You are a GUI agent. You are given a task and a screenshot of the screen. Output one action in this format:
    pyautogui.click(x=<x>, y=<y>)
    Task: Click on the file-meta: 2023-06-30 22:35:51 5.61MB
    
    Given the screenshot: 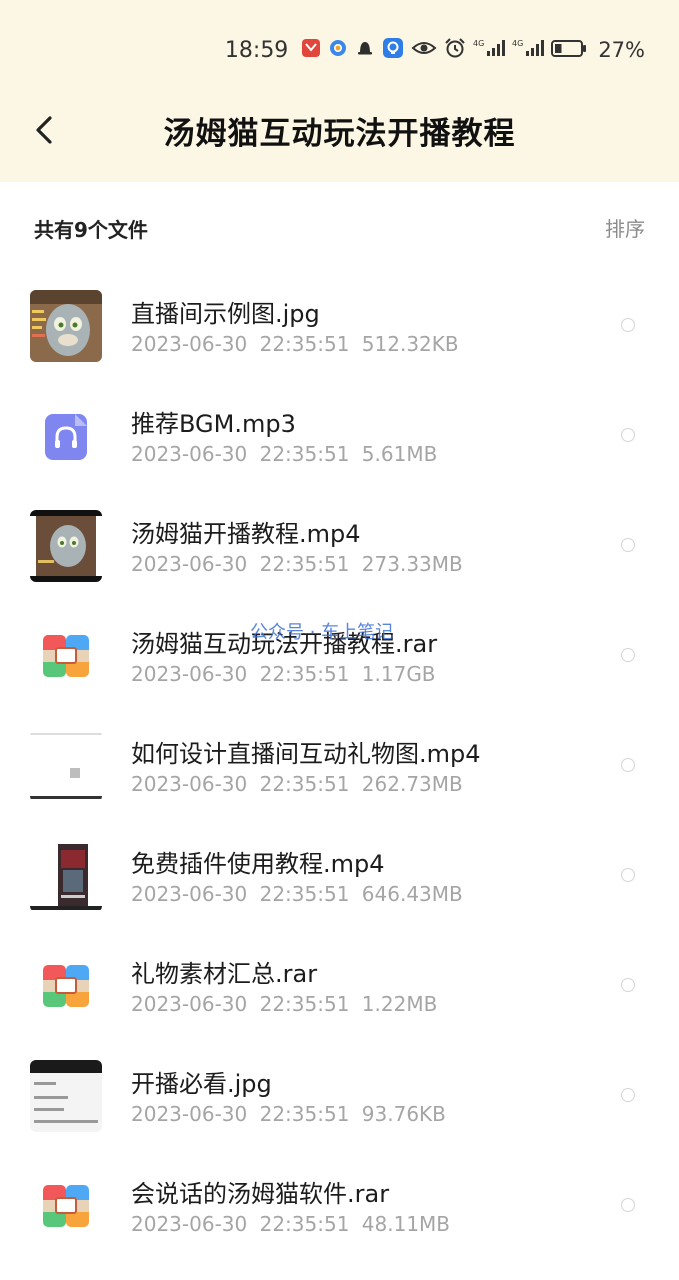 What is the action you would take?
    pyautogui.click(x=284, y=454)
    